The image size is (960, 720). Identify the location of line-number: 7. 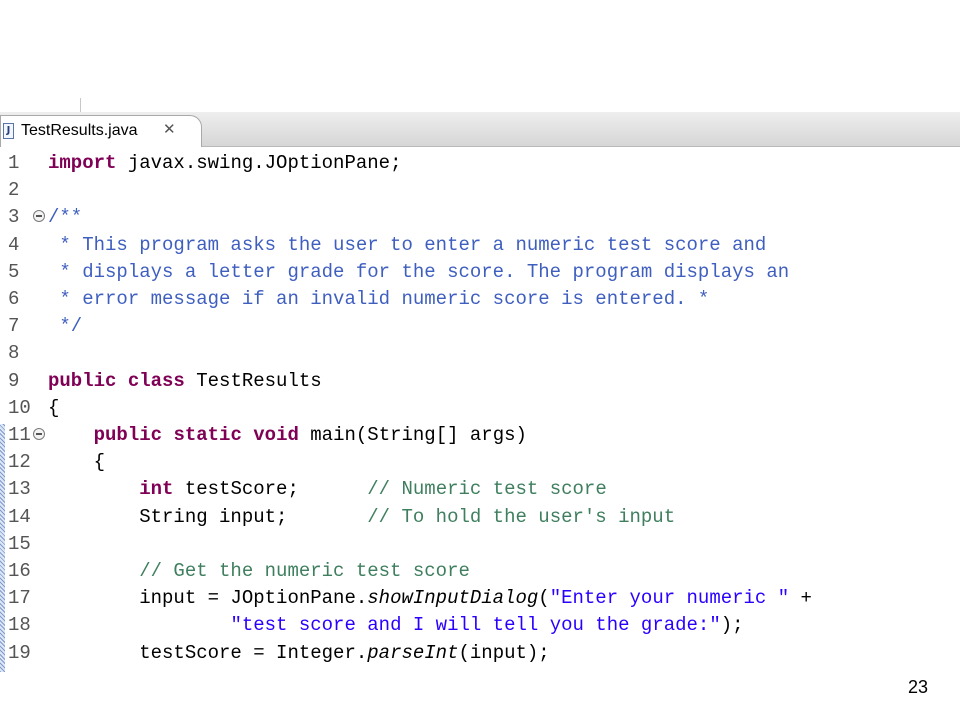
(14, 326).